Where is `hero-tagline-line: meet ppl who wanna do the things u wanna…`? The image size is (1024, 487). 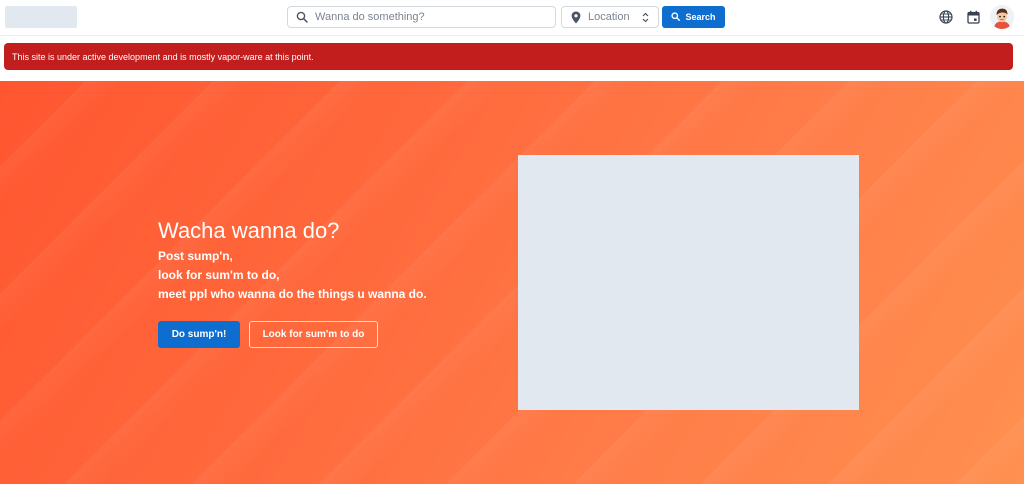 hero-tagline-line: meet ppl who wanna do the things u wanna… is located at coordinates (292, 294).